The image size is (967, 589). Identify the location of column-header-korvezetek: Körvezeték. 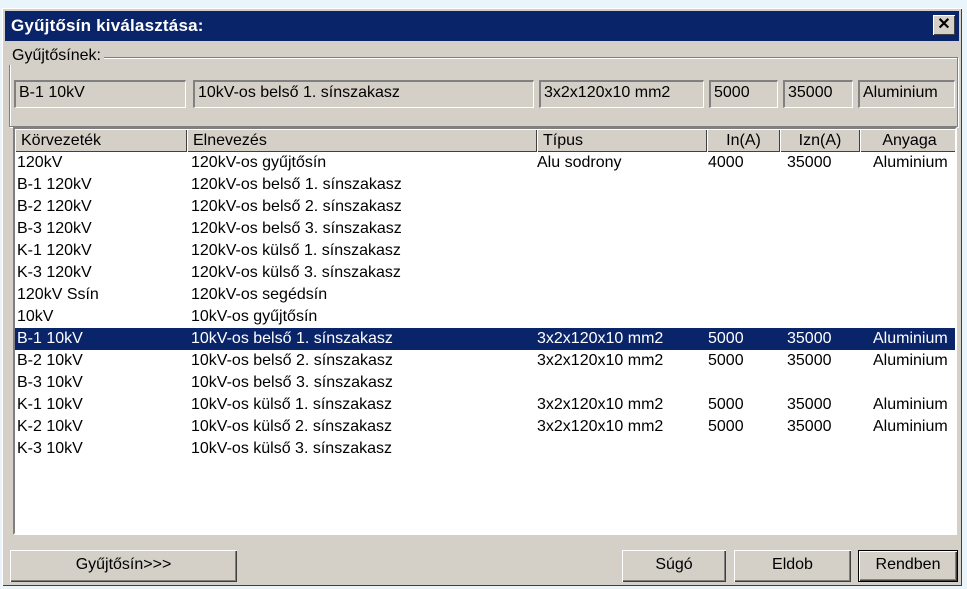
(101, 140).